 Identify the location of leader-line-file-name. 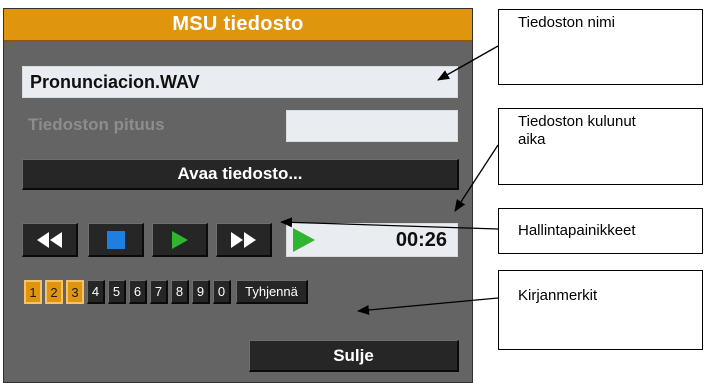
(468, 63).